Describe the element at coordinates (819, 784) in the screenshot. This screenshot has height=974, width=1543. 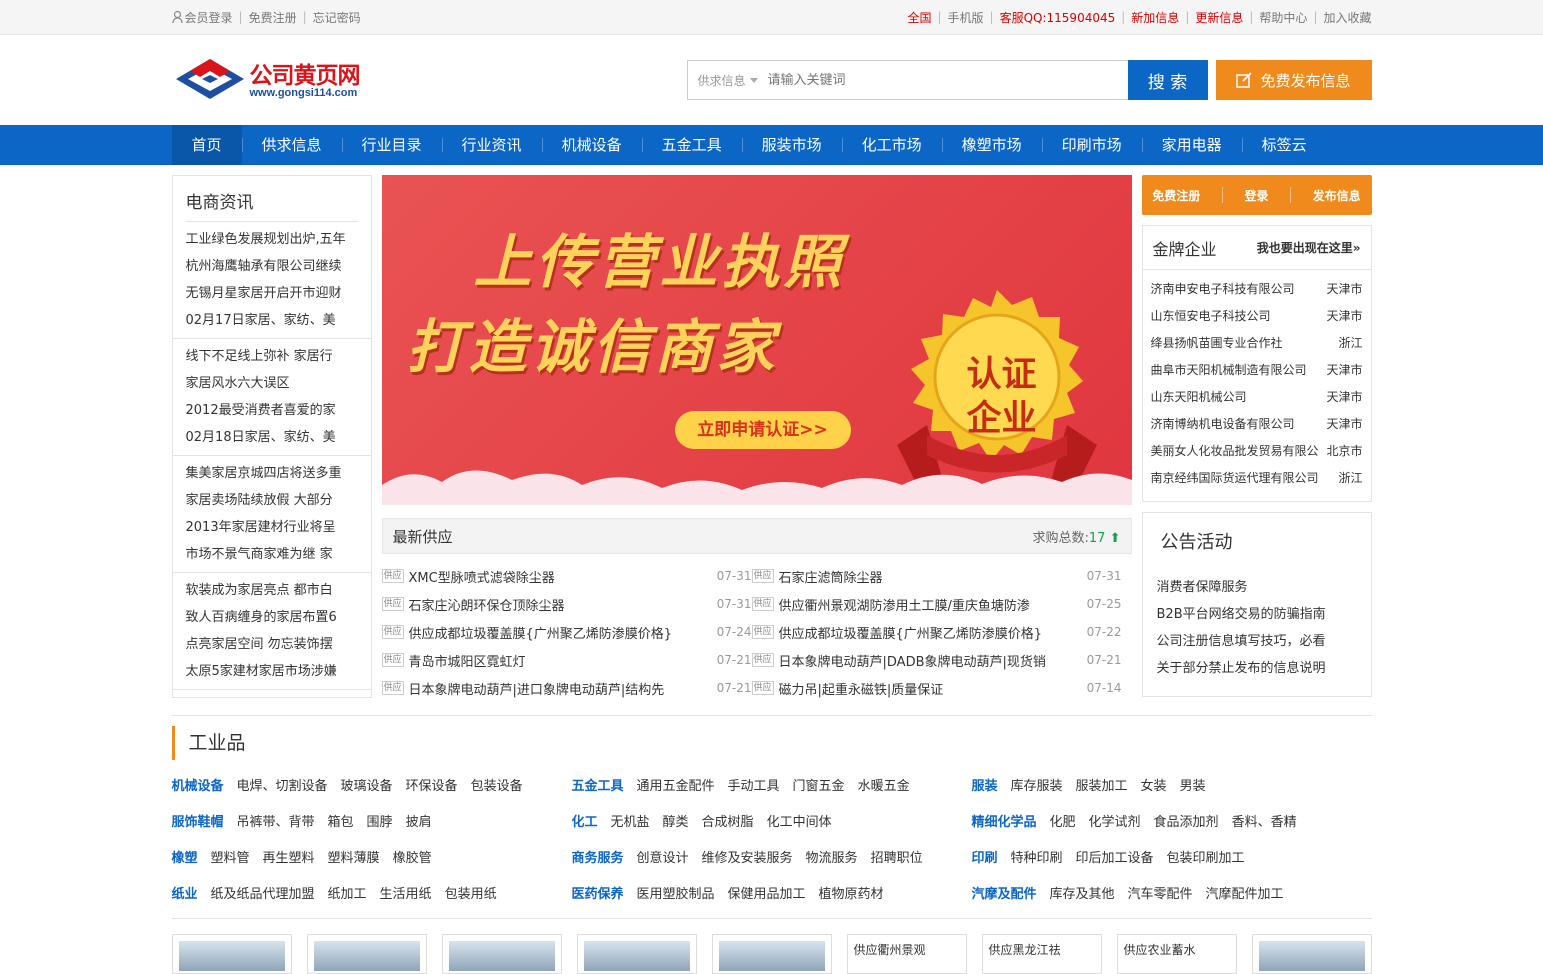
I see `category-sub-link: 门窗五金` at that location.